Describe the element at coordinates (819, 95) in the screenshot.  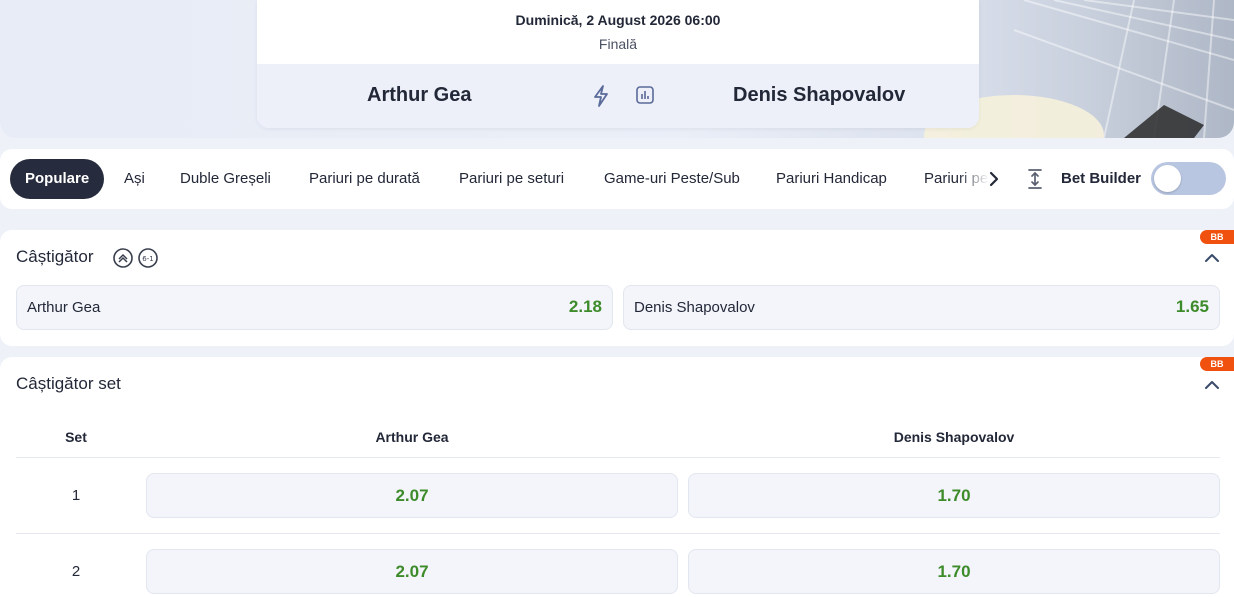
I see `away-team-name: Denis Shapovalov` at that location.